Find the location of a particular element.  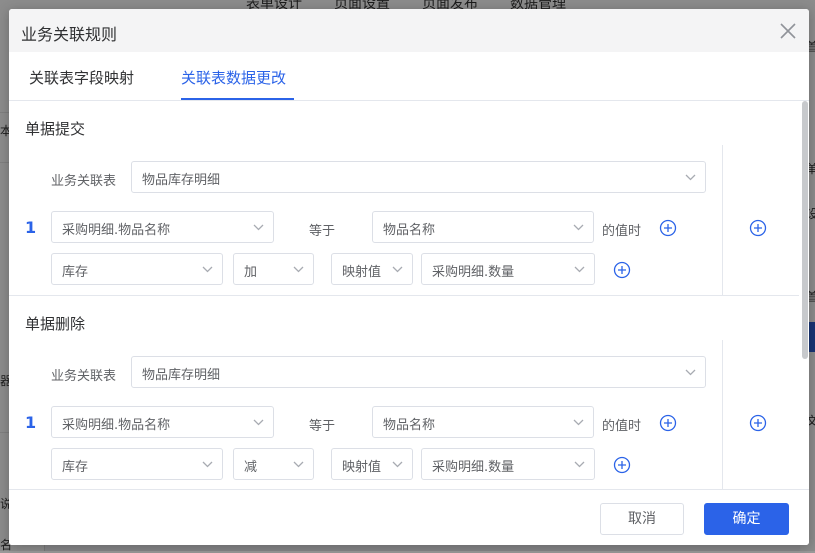

tab-bar: 关联表字段映射 关联表数据更改 is located at coordinates (409, 76).